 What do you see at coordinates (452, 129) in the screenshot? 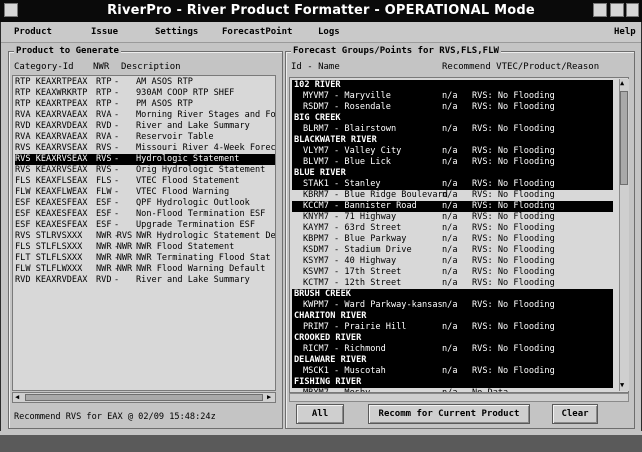
I see `forecast-point-row: BLRM7 - Blairstown n/a RVS: No Flooding` at bounding box center [452, 129].